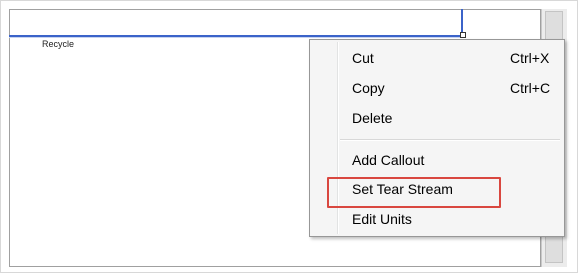  Describe the element at coordinates (368, 88) in the screenshot. I see `menu-item-label: Copy` at that location.